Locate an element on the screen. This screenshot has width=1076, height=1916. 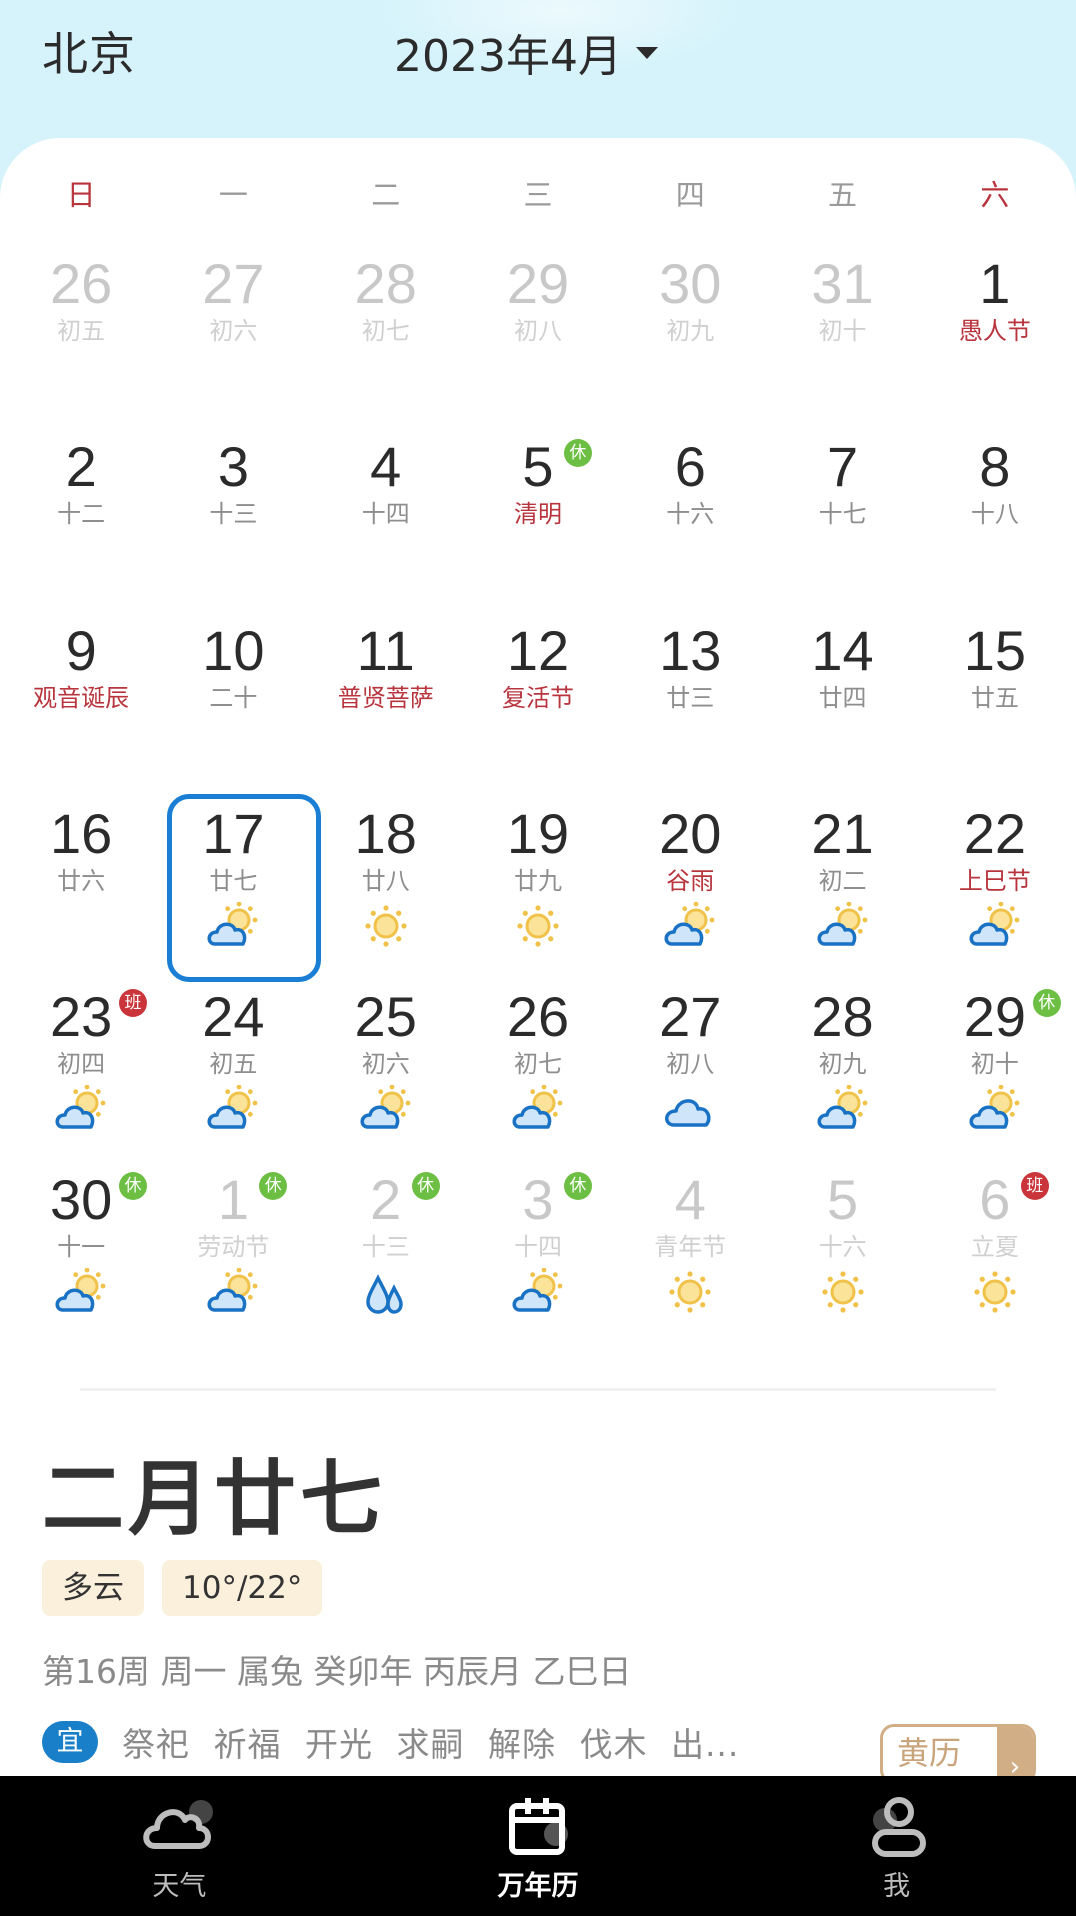
huangli-label: 黄历 is located at coordinates (929, 1753).